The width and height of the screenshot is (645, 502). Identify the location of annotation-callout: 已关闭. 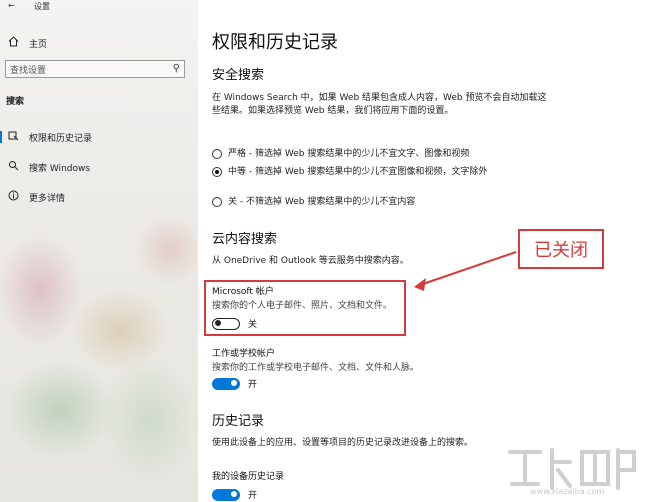
(561, 249).